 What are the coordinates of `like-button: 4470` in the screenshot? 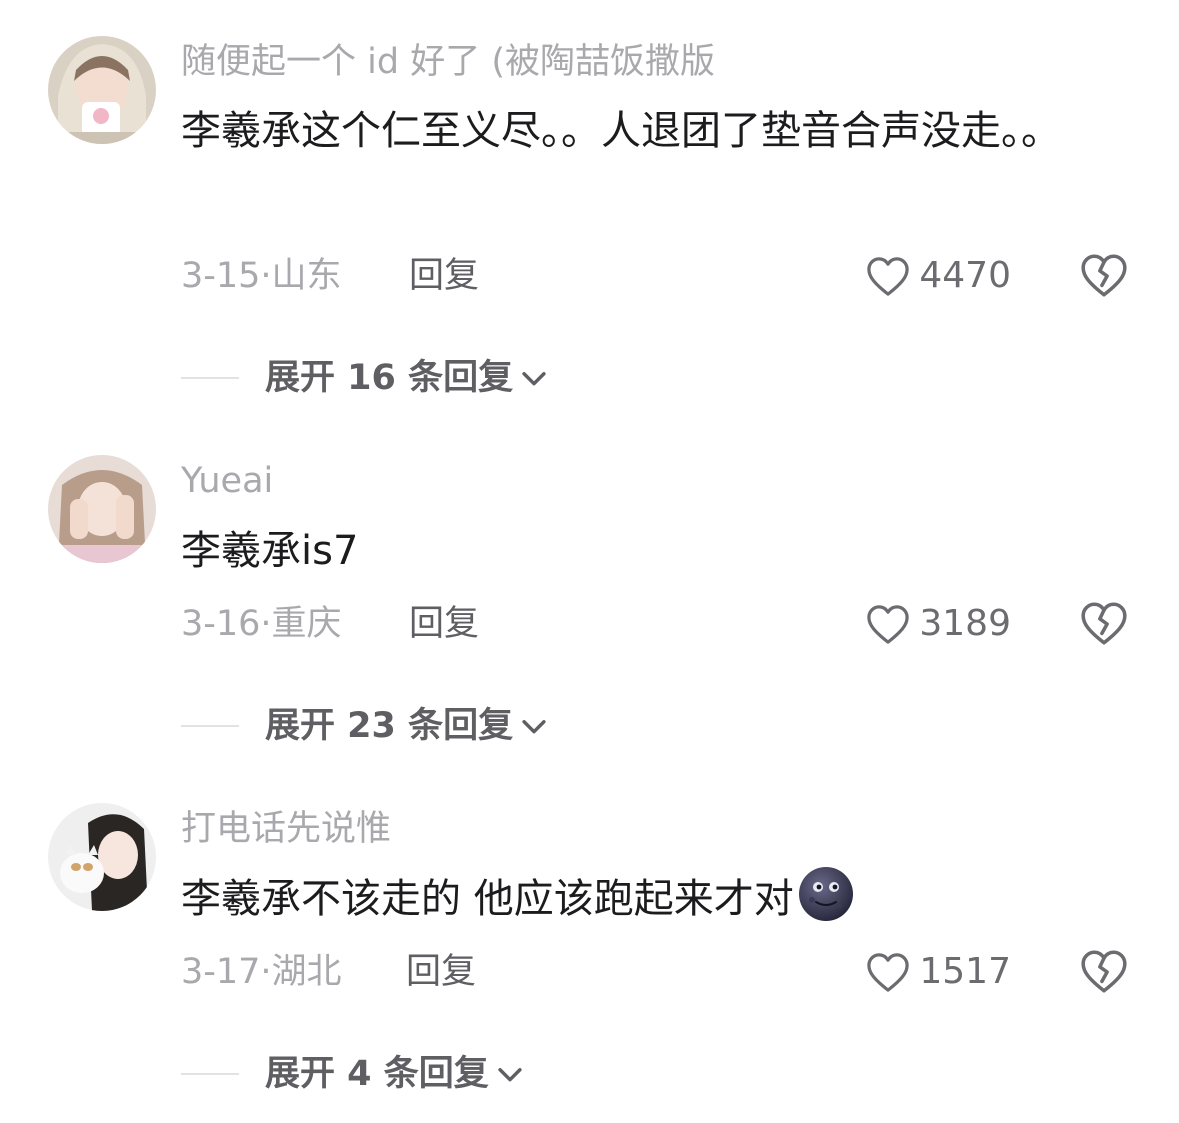 It's located at (938, 276).